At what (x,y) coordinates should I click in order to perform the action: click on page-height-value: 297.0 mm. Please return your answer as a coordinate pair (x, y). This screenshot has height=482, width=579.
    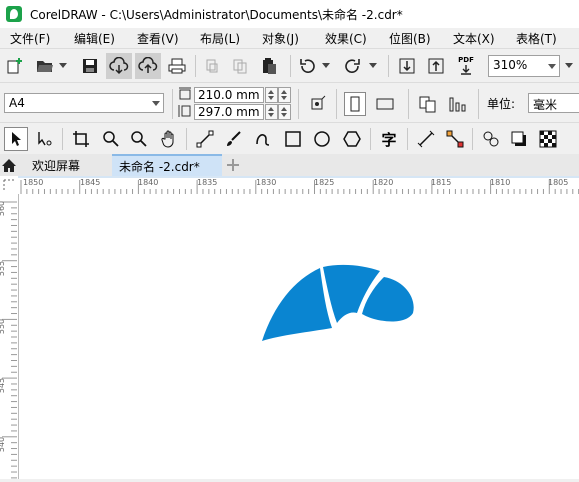
    Looking at the image, I should click on (229, 112).